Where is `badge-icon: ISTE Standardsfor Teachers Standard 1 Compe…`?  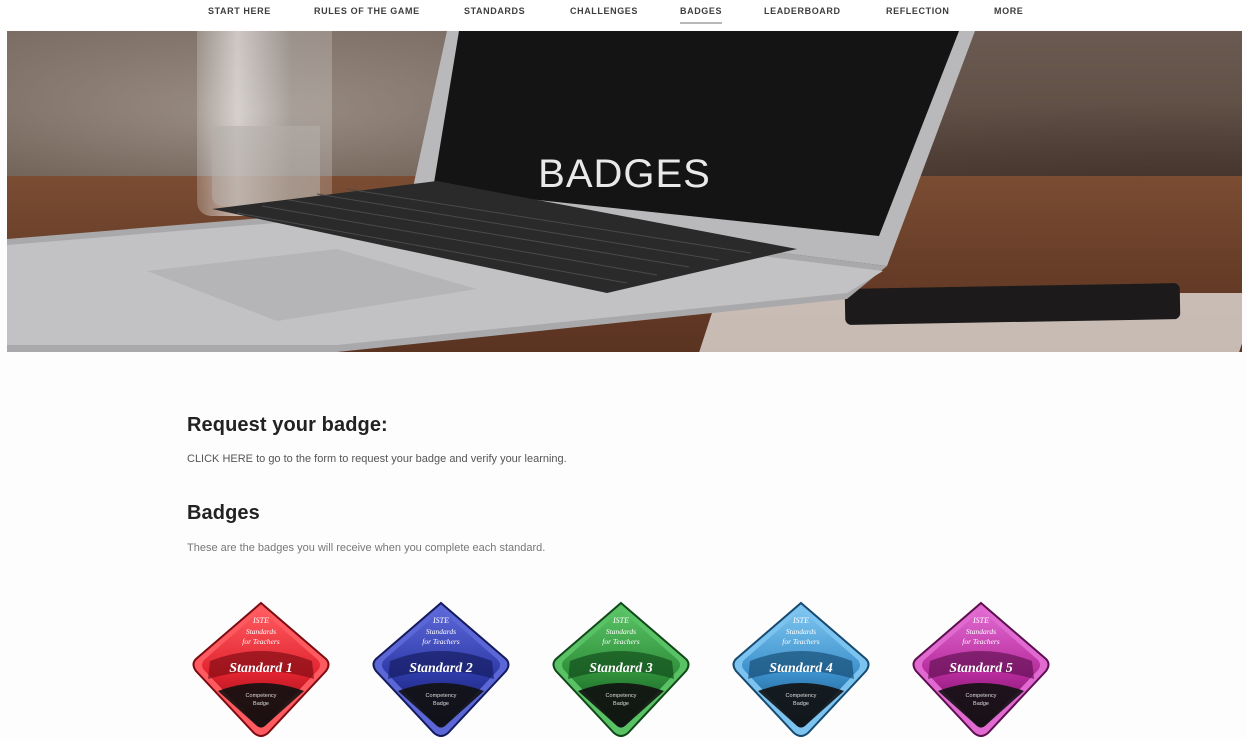 badge-icon: ISTE Standardsfor Teachers Standard 1 Compe… is located at coordinates (261, 669).